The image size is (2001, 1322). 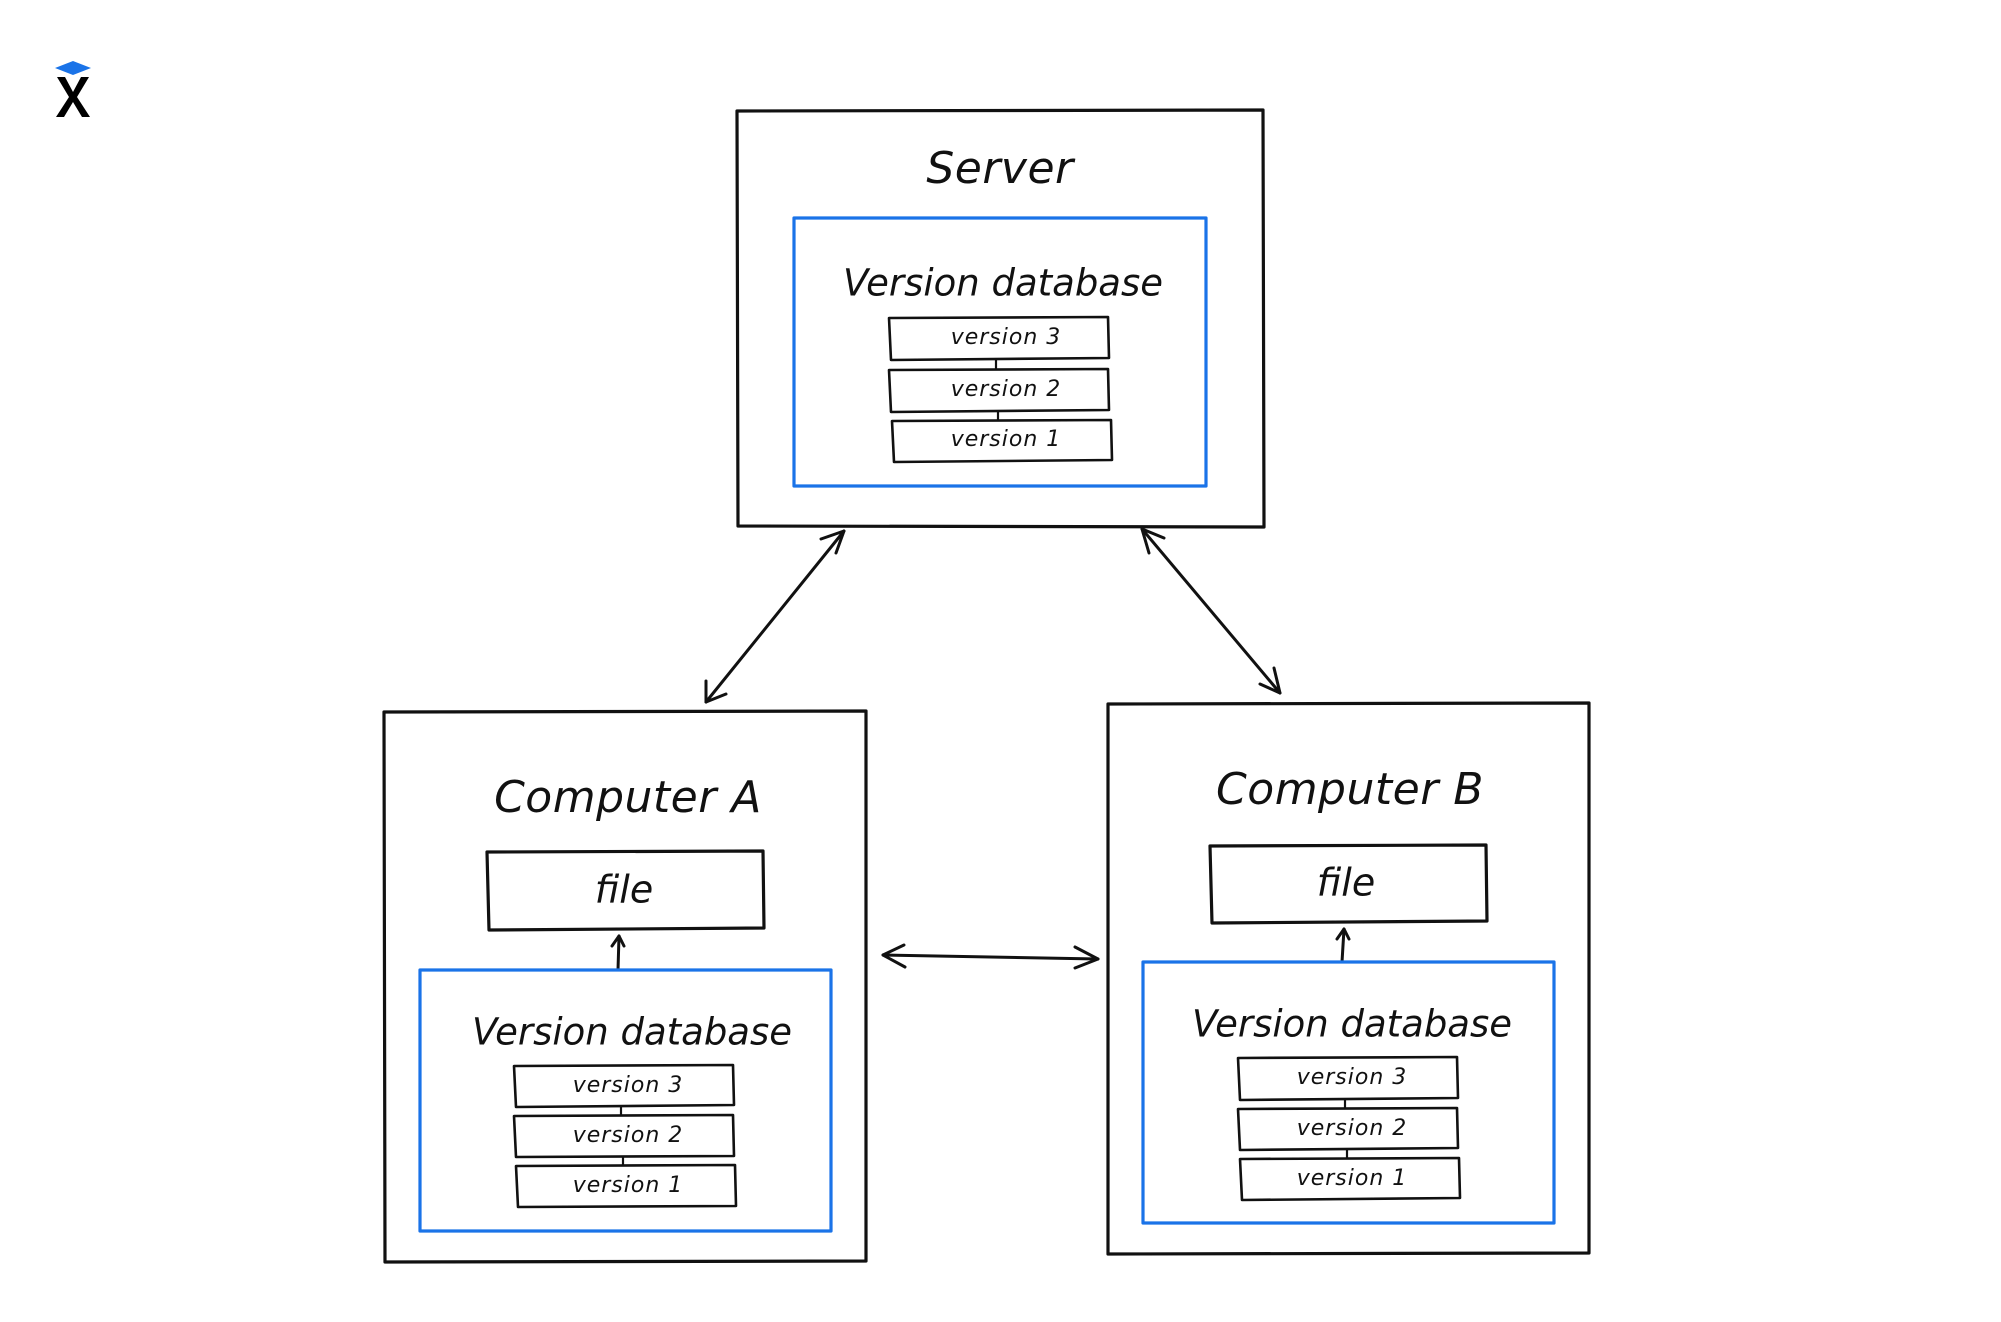 What do you see at coordinates (73, 97) in the screenshot?
I see `logo-x-icon` at bounding box center [73, 97].